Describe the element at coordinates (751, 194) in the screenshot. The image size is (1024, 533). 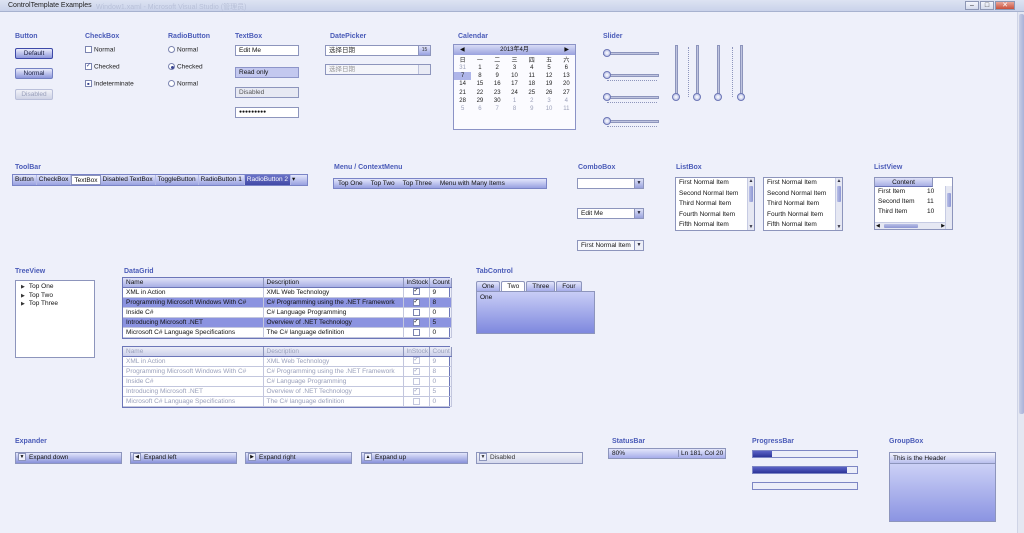
I see `scroll-thumb` at that location.